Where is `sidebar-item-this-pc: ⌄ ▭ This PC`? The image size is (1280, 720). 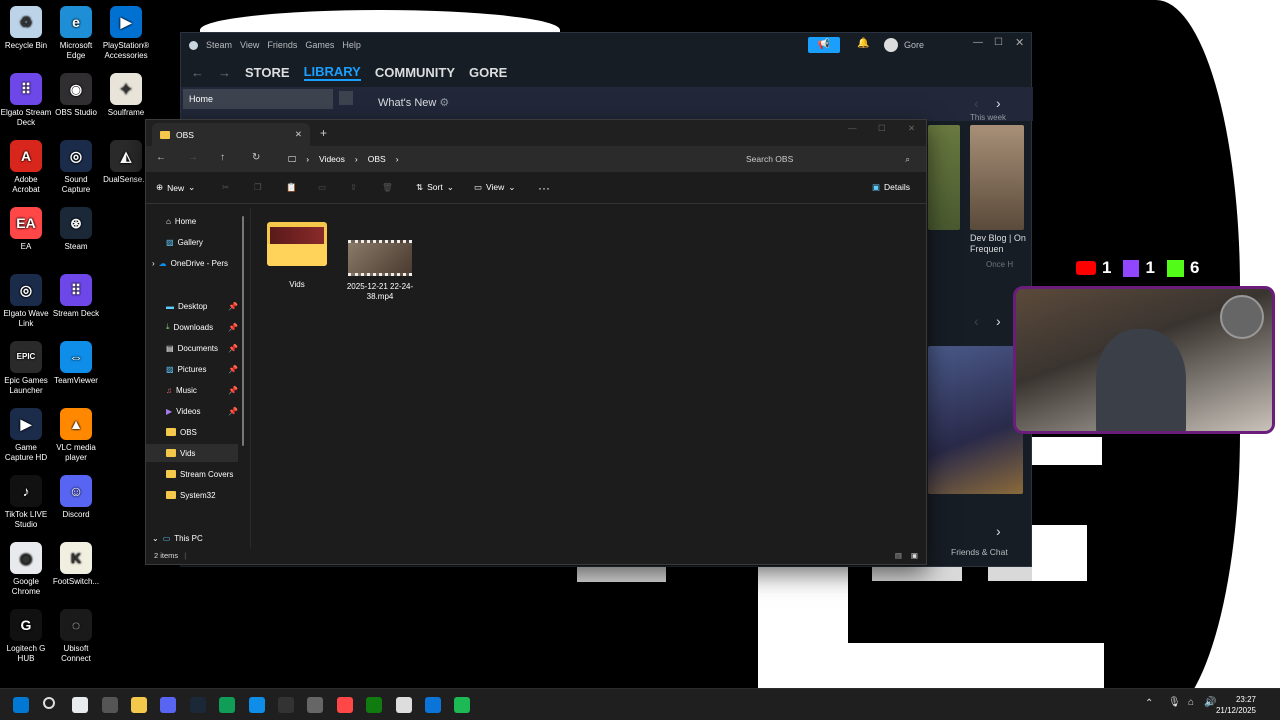 sidebar-item-this-pc: ⌄ ▭ This PC is located at coordinates (192, 538).